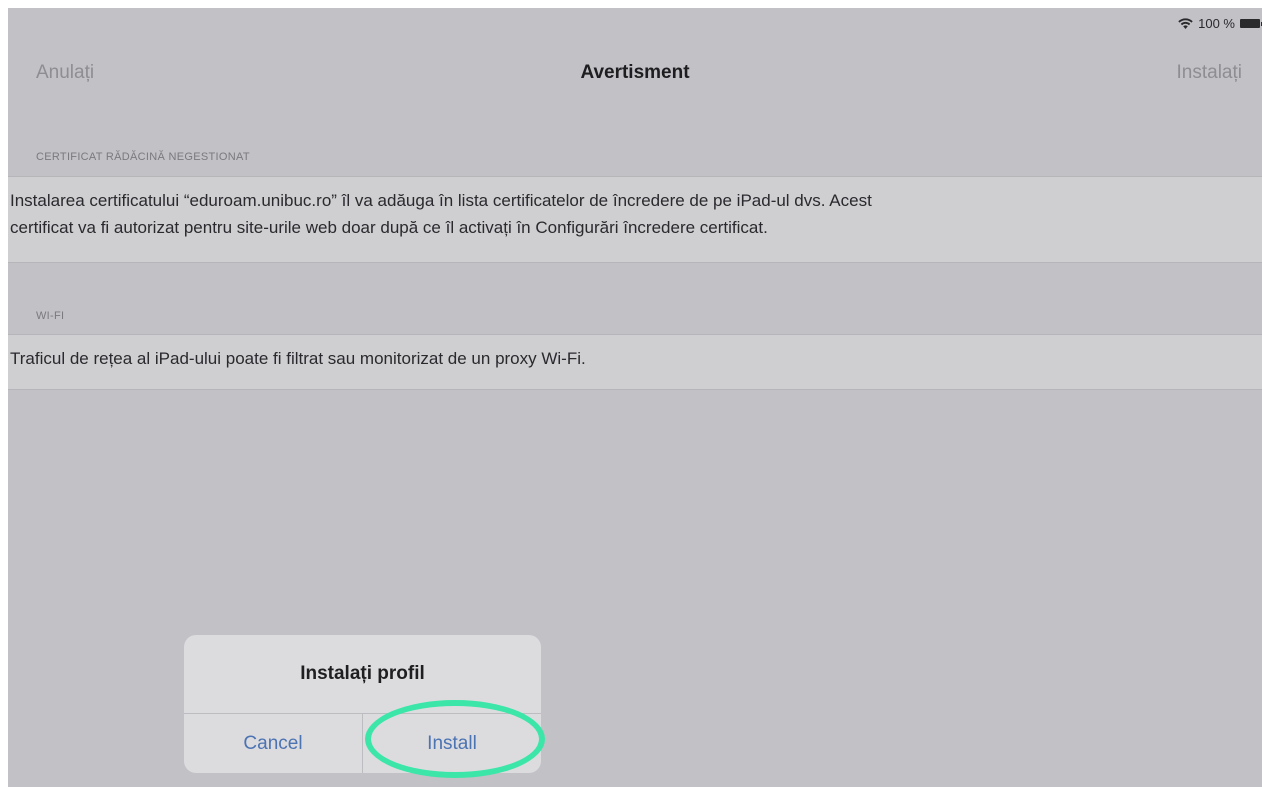  I want to click on install-nav-button: Instalați, so click(1209, 73).